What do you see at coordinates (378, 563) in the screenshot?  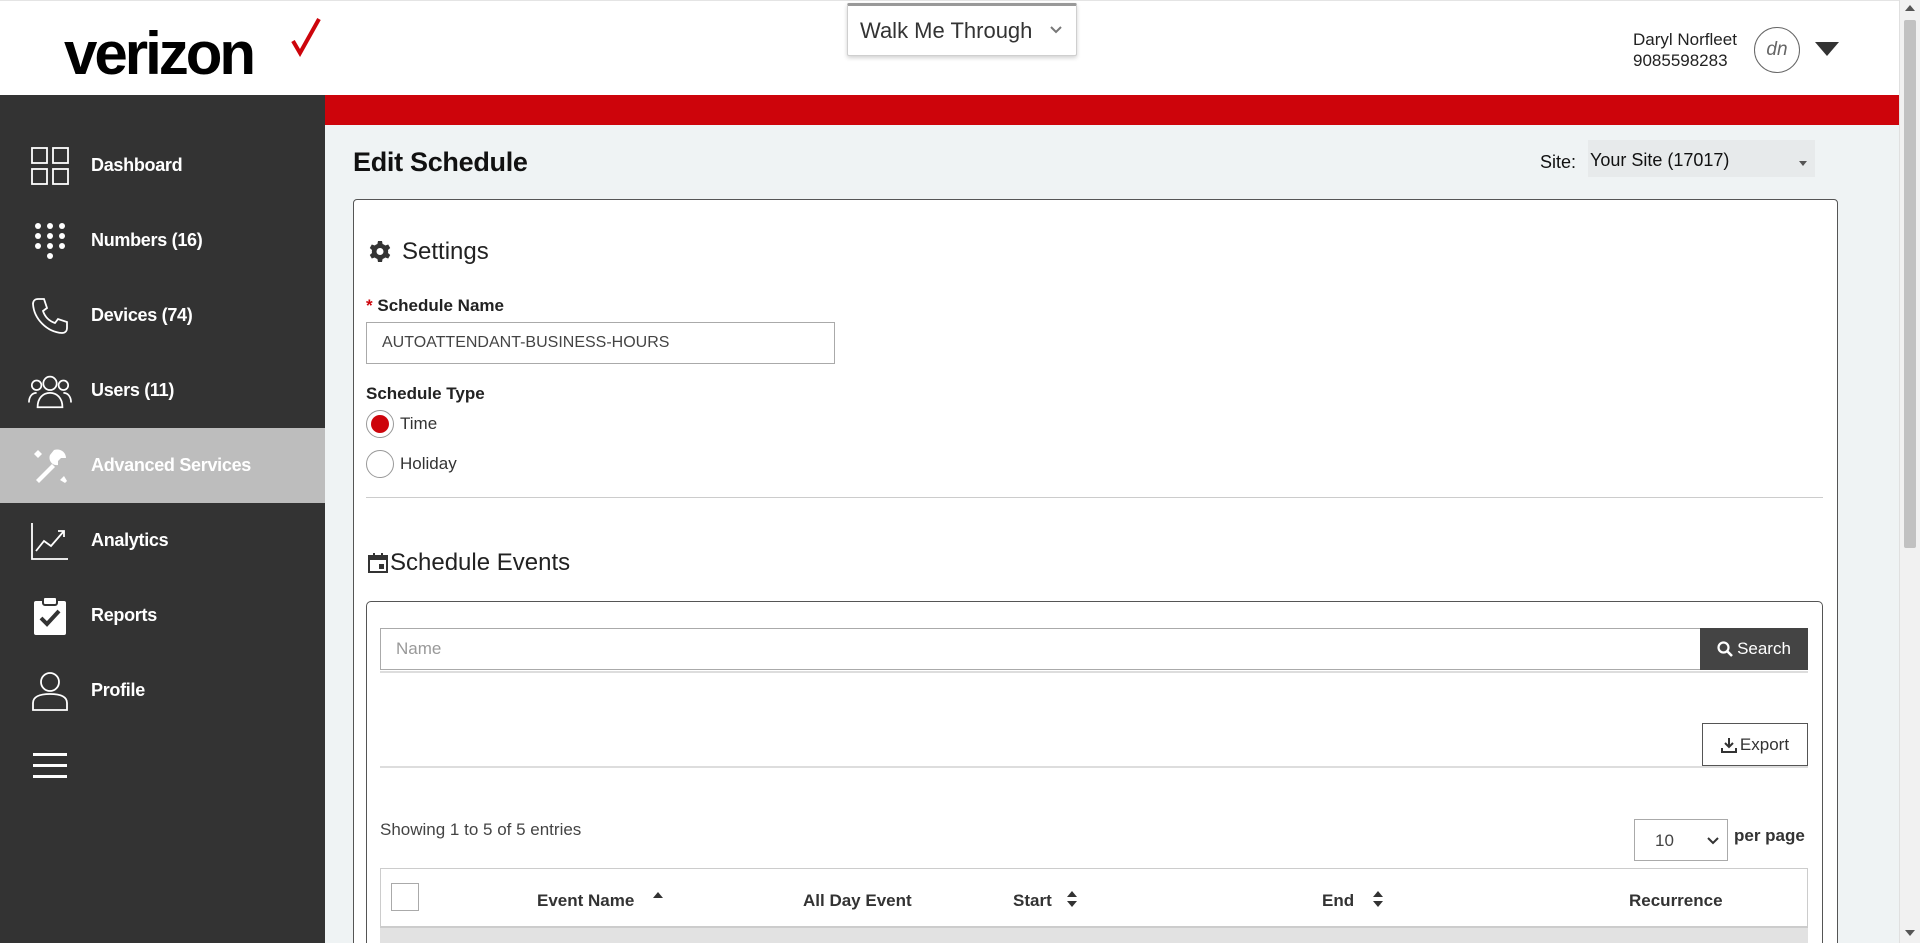 I see `calendar-icon` at bounding box center [378, 563].